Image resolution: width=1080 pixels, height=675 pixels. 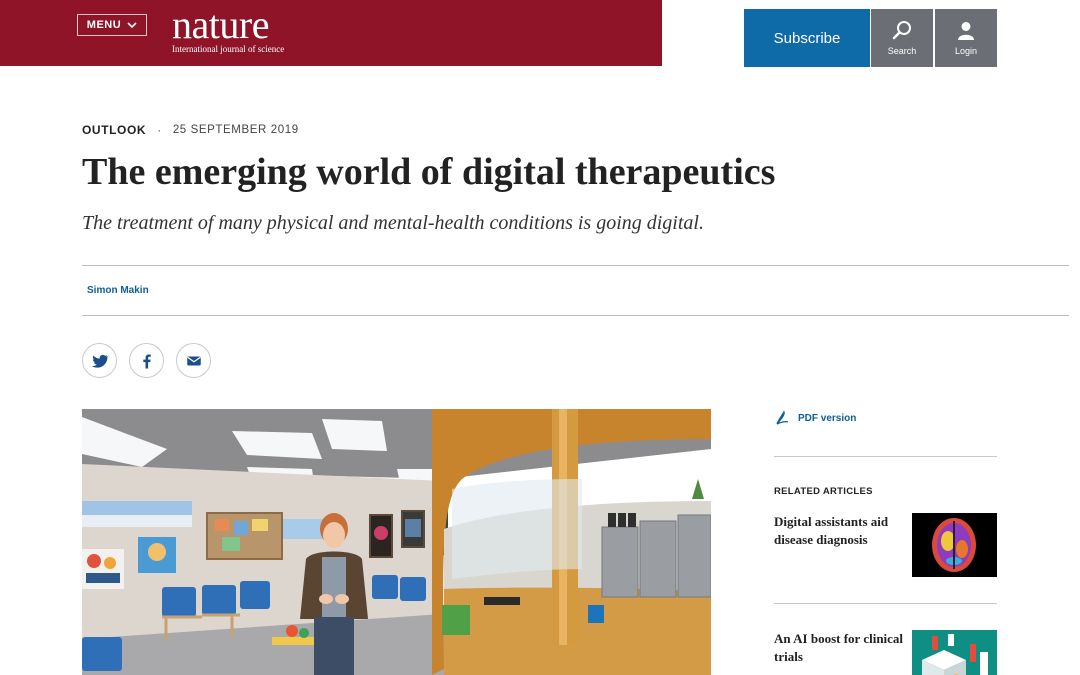 I want to click on login-button: Login, so click(x=966, y=38).